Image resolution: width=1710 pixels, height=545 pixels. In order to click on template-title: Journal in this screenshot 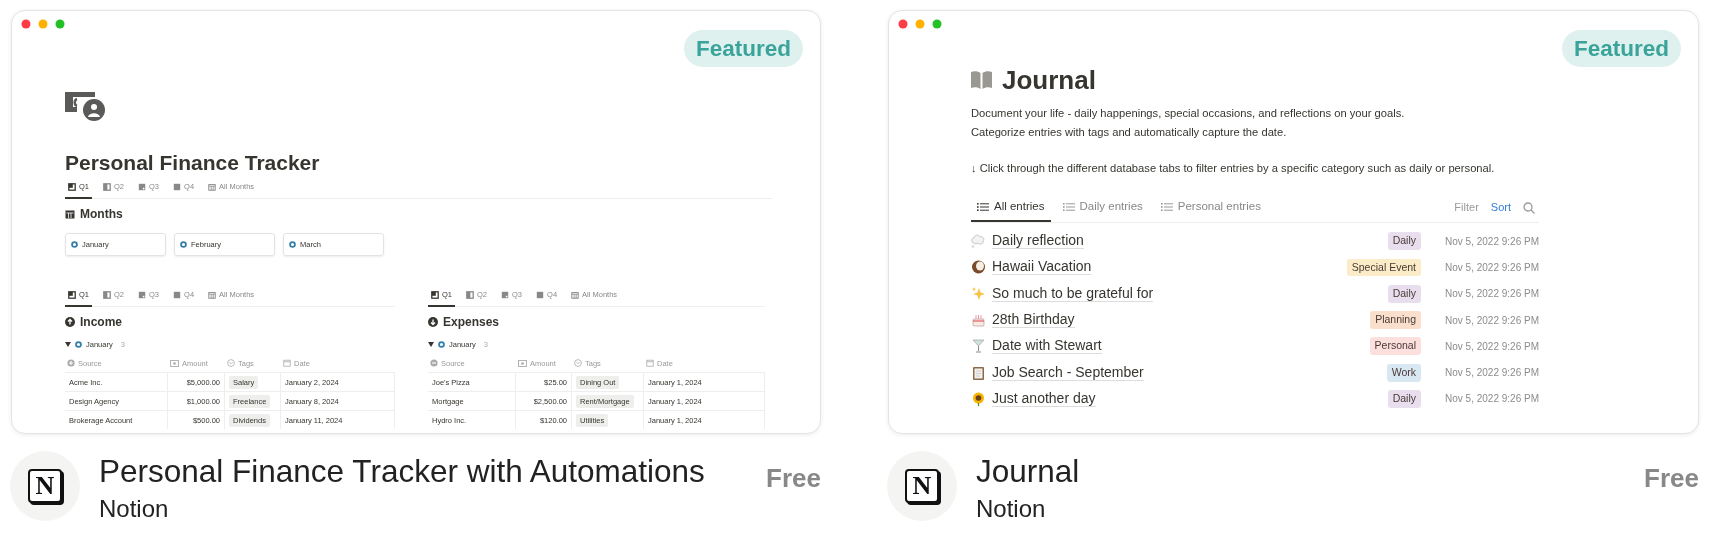, I will do `click(1028, 471)`.